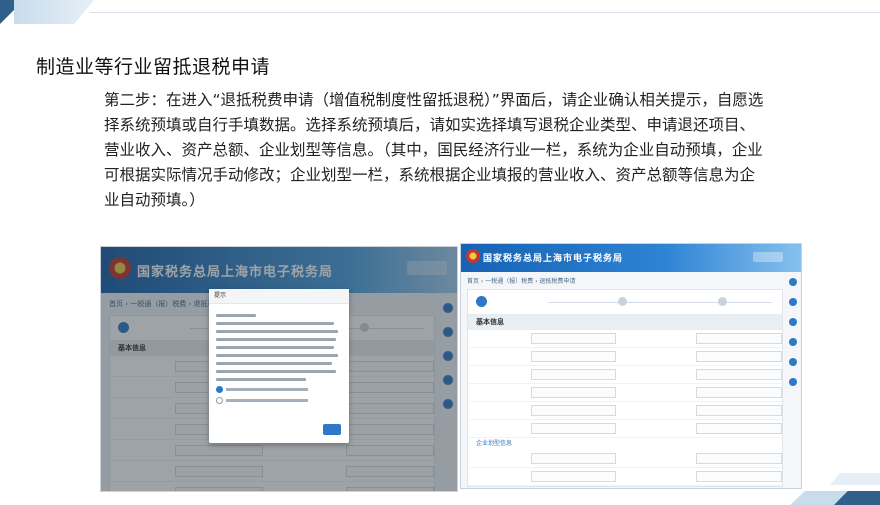 The image size is (880, 505). What do you see at coordinates (521, 281) in the screenshot?
I see `breadcrumb: 首页 › 一税通（报）税费 › 退抵税费申请` at bounding box center [521, 281].